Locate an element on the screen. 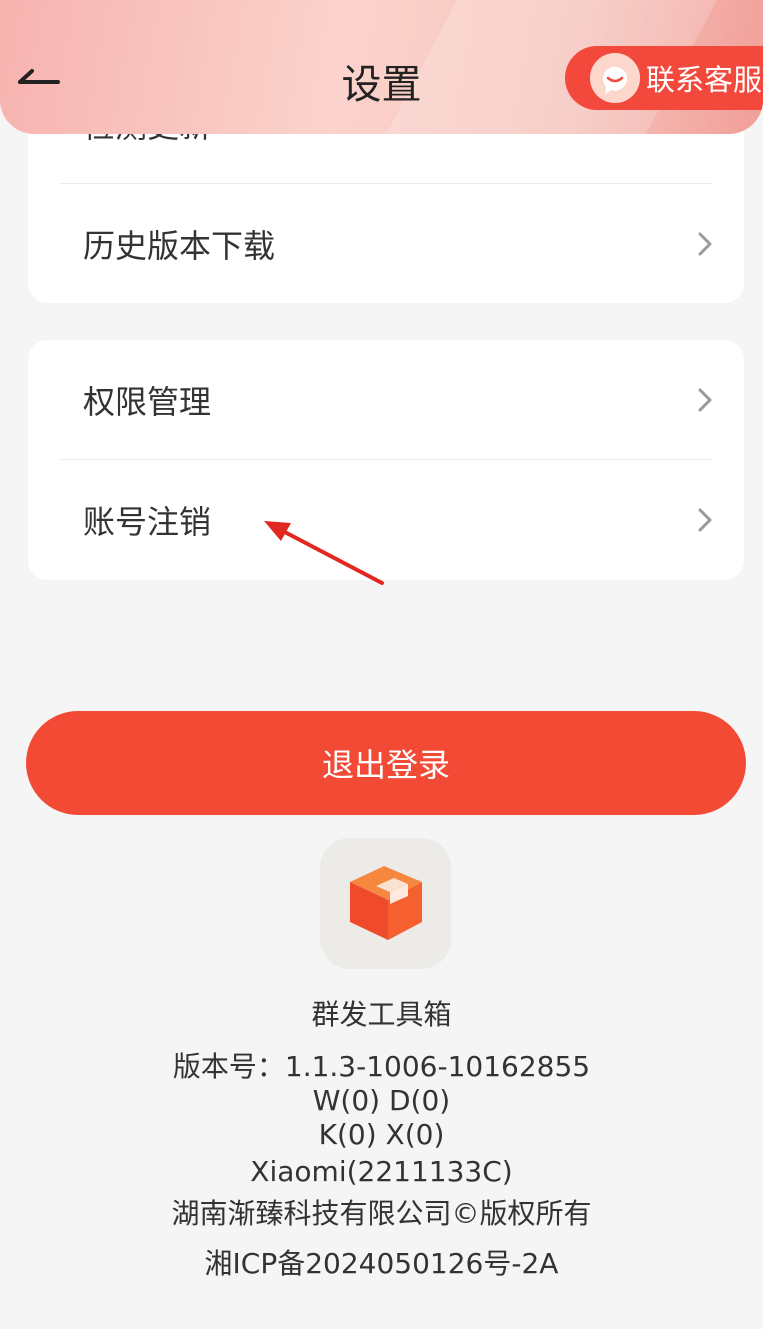 The width and height of the screenshot is (763, 1329). customer-service-icon is located at coordinates (615, 78).